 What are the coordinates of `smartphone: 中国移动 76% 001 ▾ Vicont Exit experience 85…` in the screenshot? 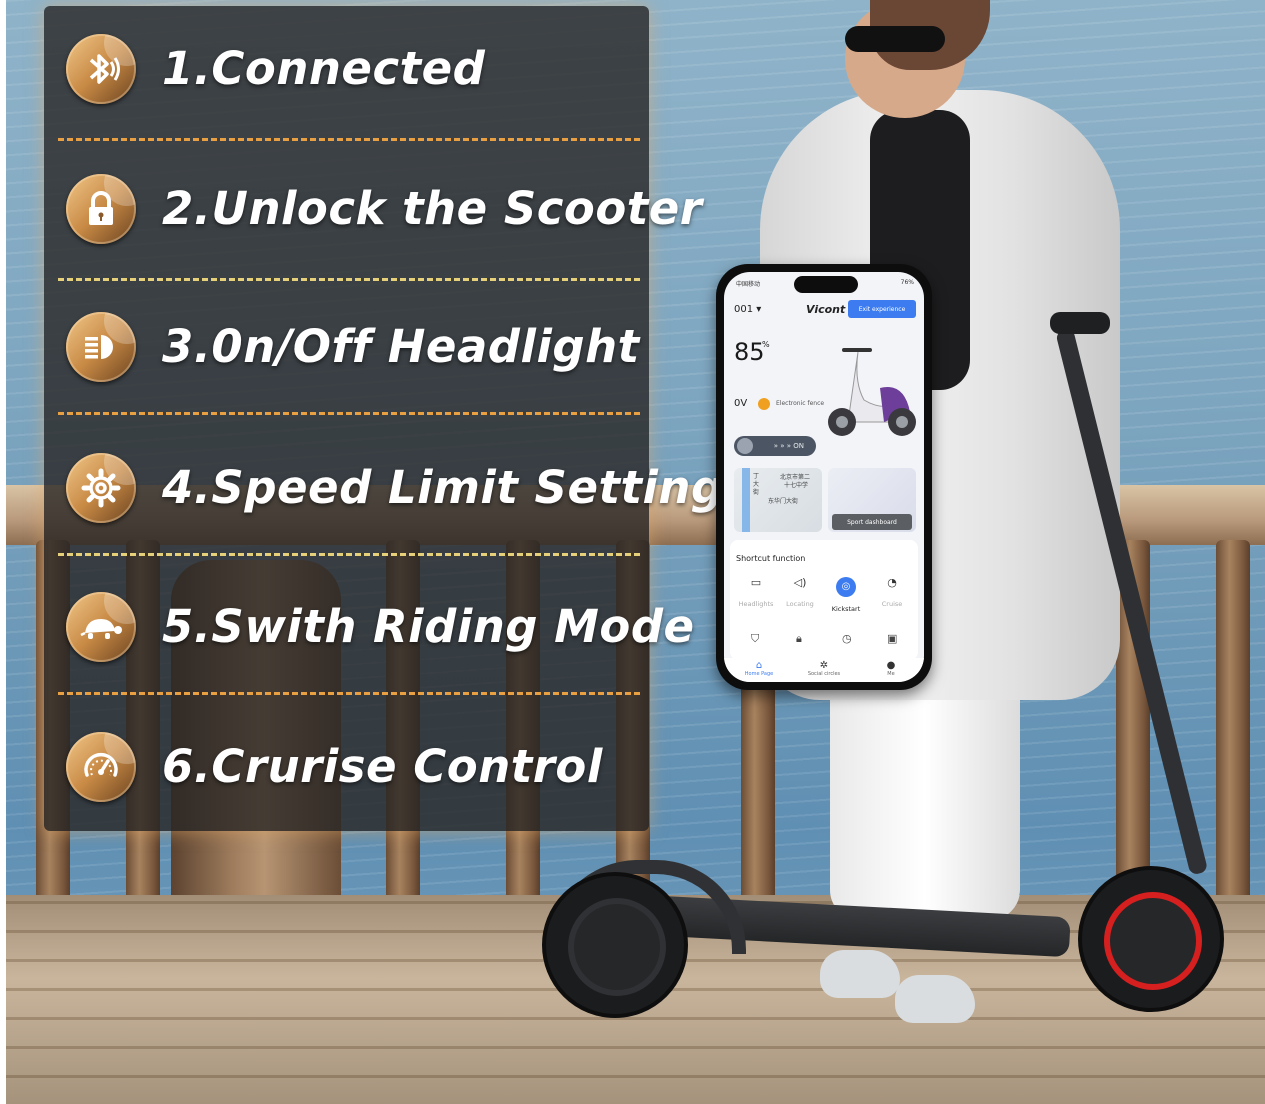 It's located at (824, 477).